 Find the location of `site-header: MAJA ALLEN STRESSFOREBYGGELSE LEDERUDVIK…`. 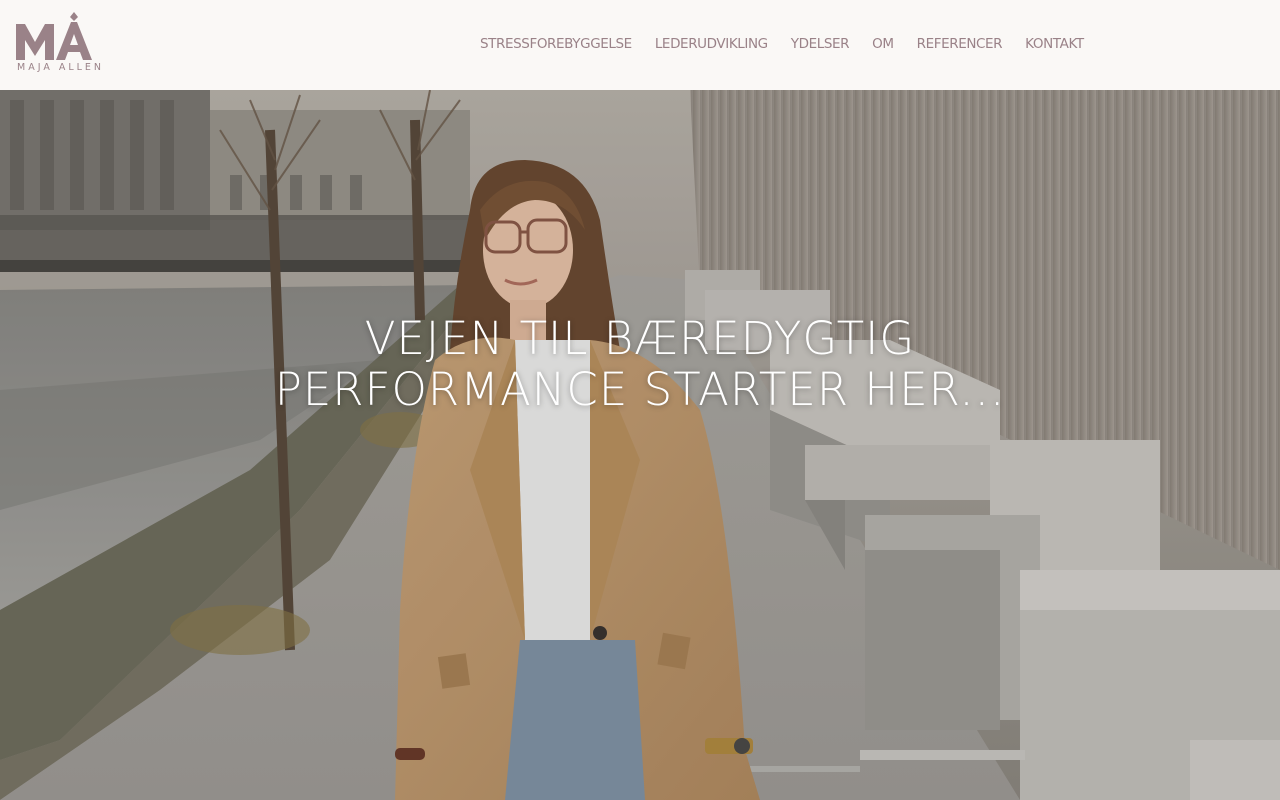

site-header: MAJA ALLEN STRESSFOREBYGGELSE LEDERUDVIK… is located at coordinates (640, 45).